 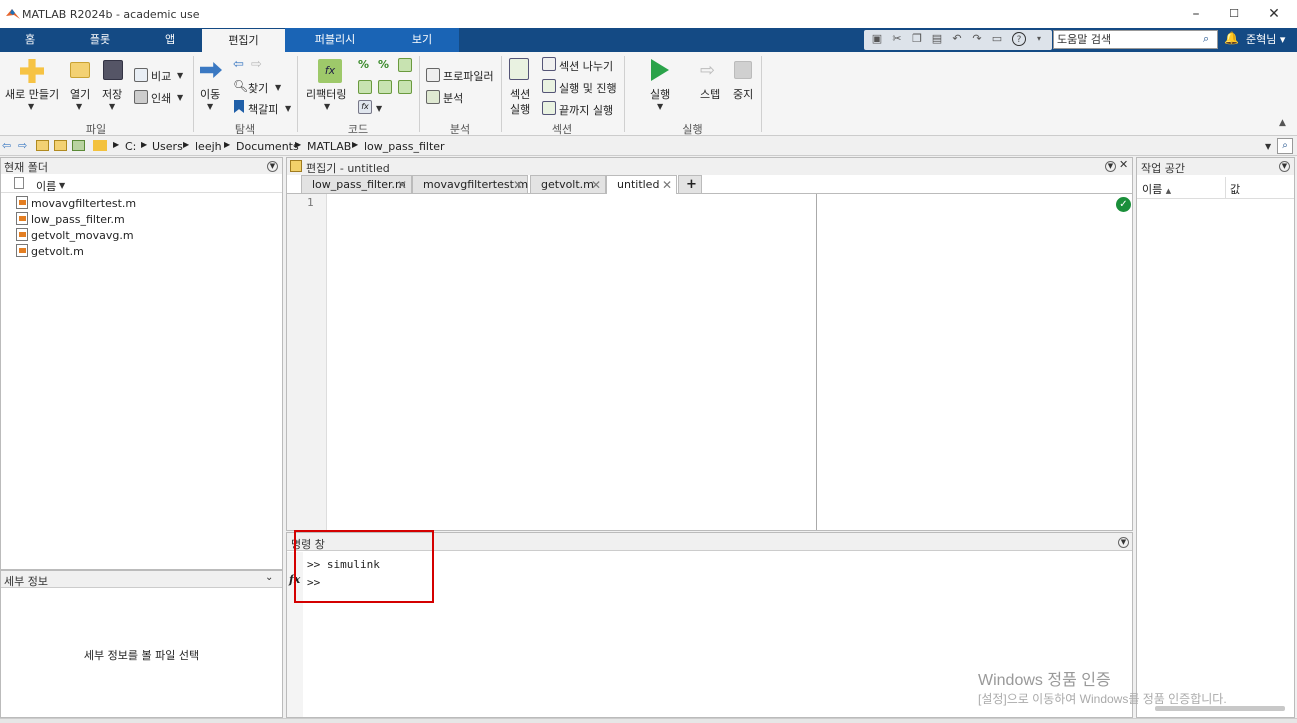 I want to click on cut-icon: ✂, so click(x=897, y=39).